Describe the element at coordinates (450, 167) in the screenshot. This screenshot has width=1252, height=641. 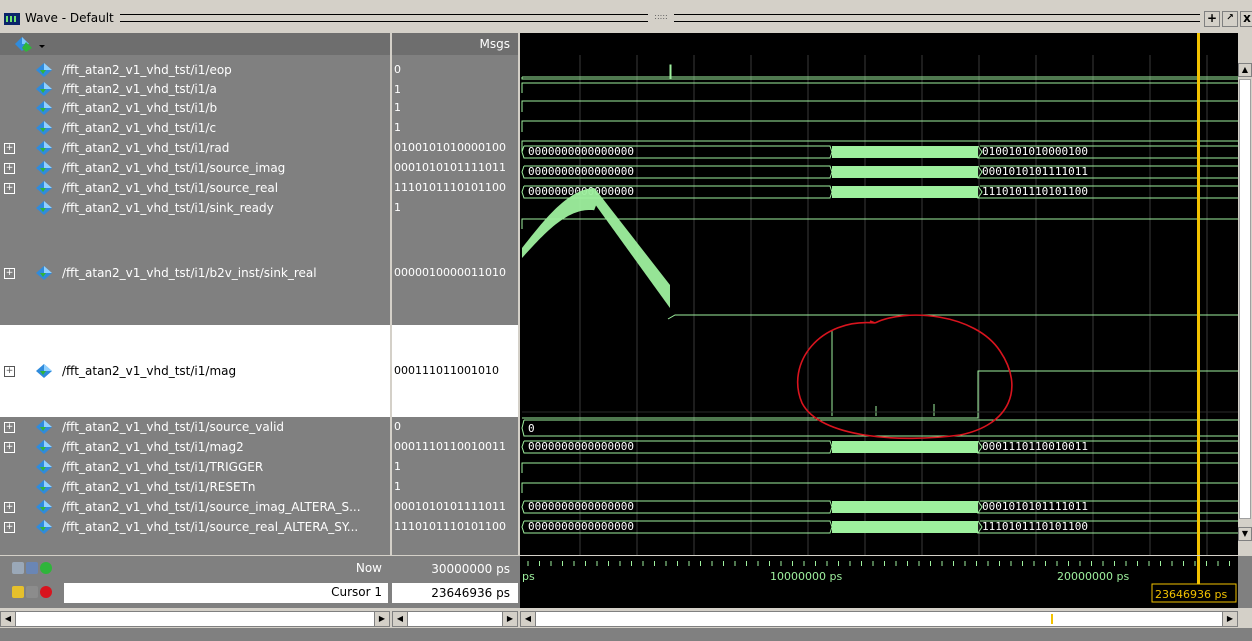
I see `signal-value: 0001010101111011` at that location.